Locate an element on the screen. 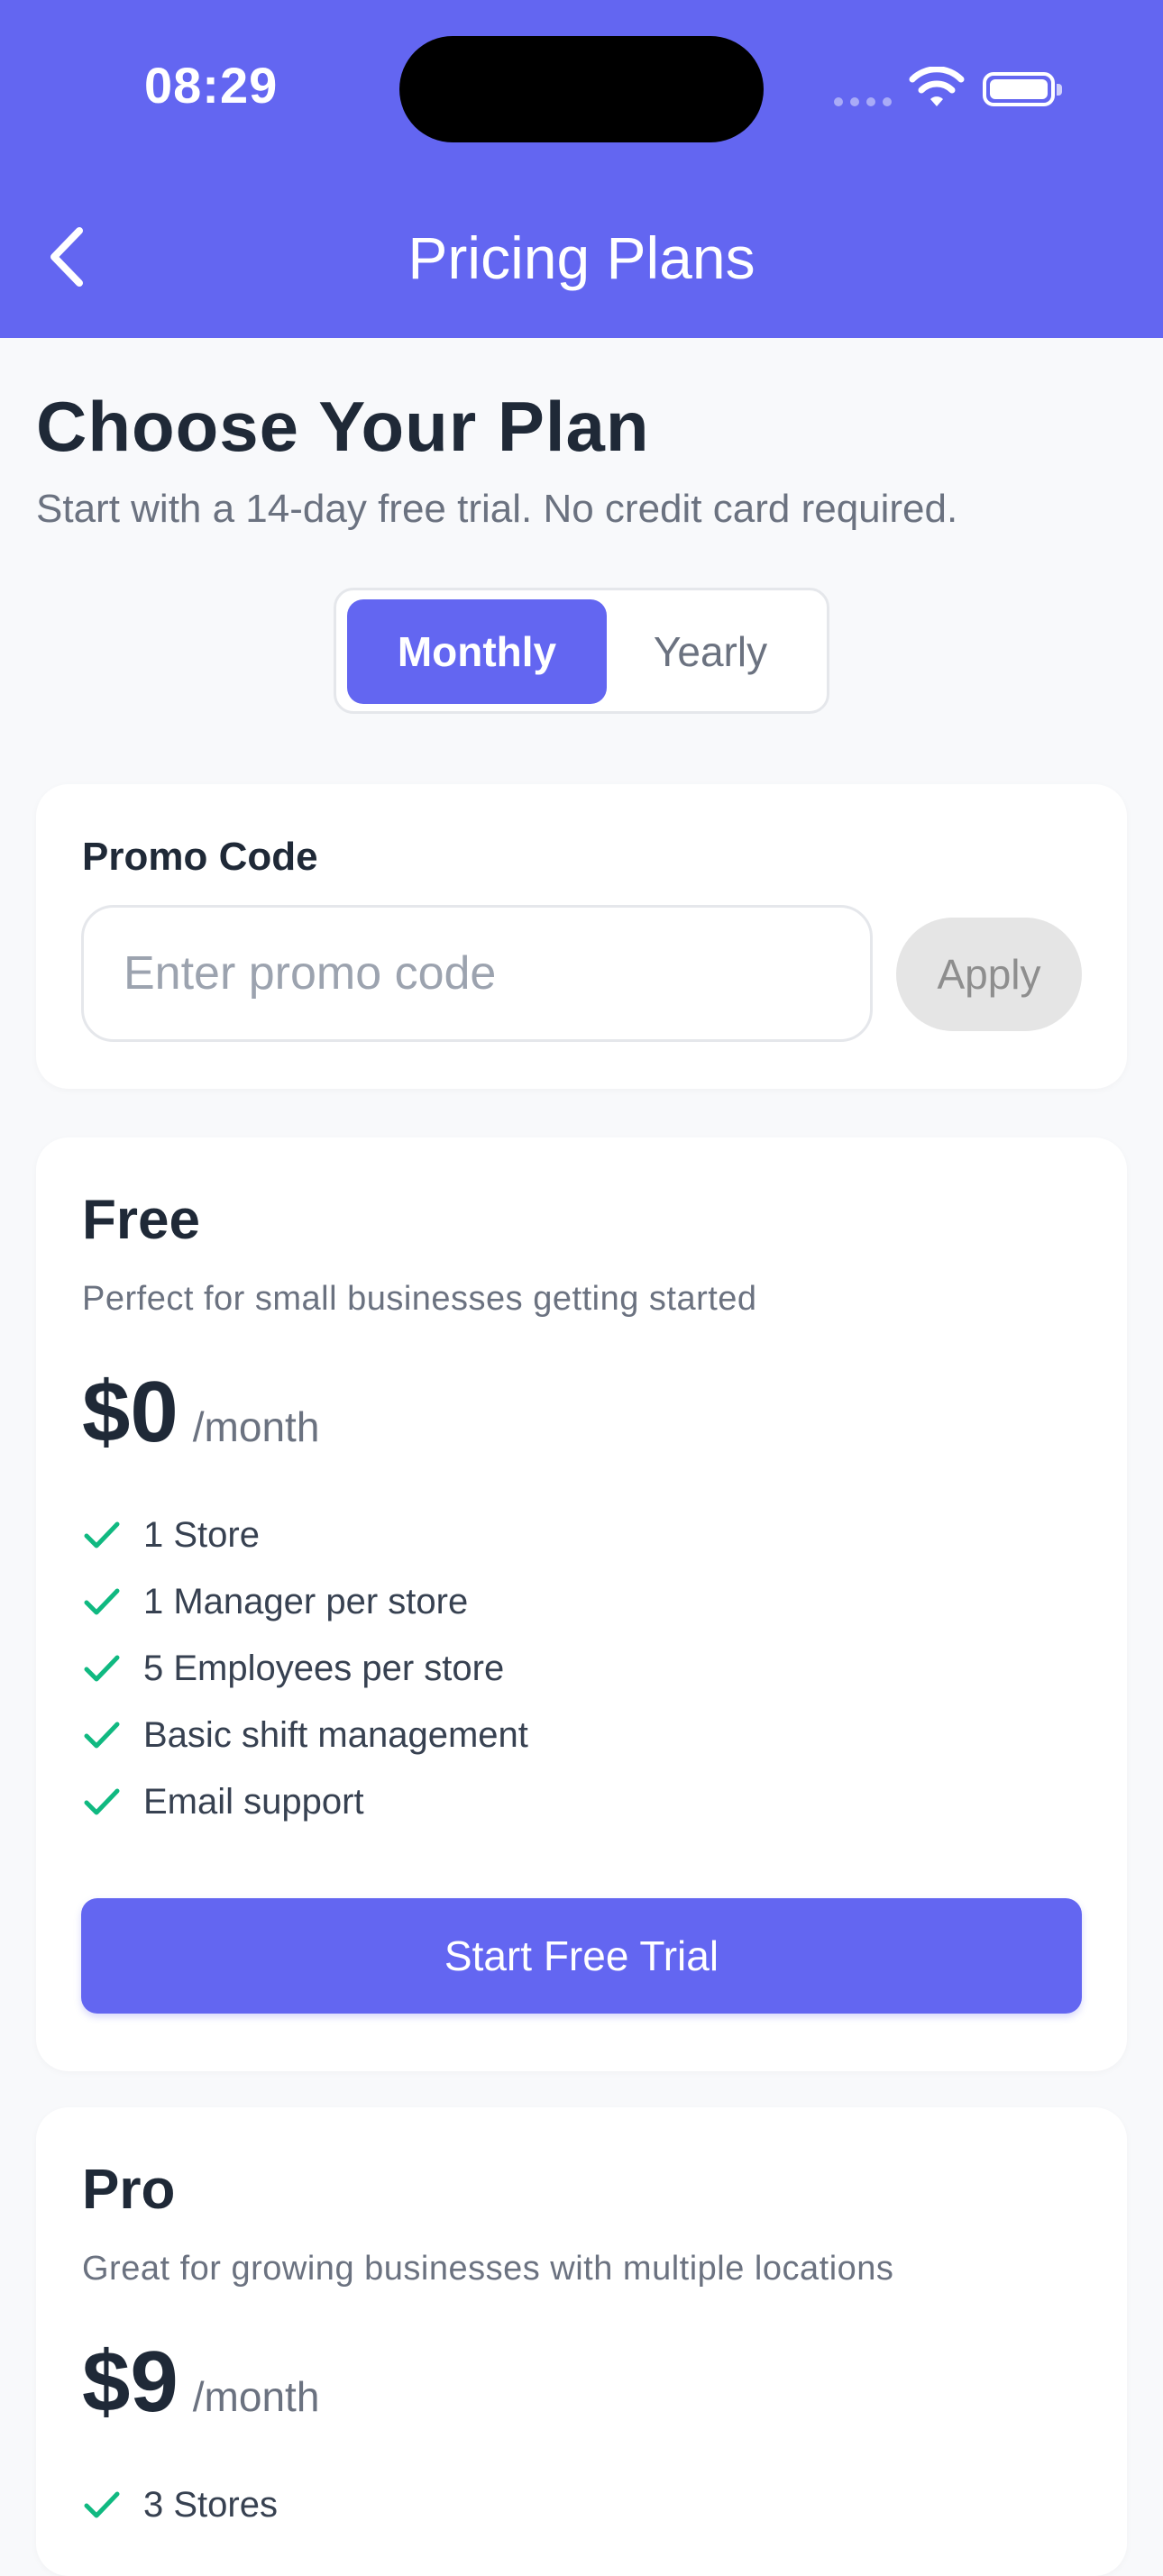 This screenshot has height=2576, width=1163. plan-name: Free is located at coordinates (141, 1220).